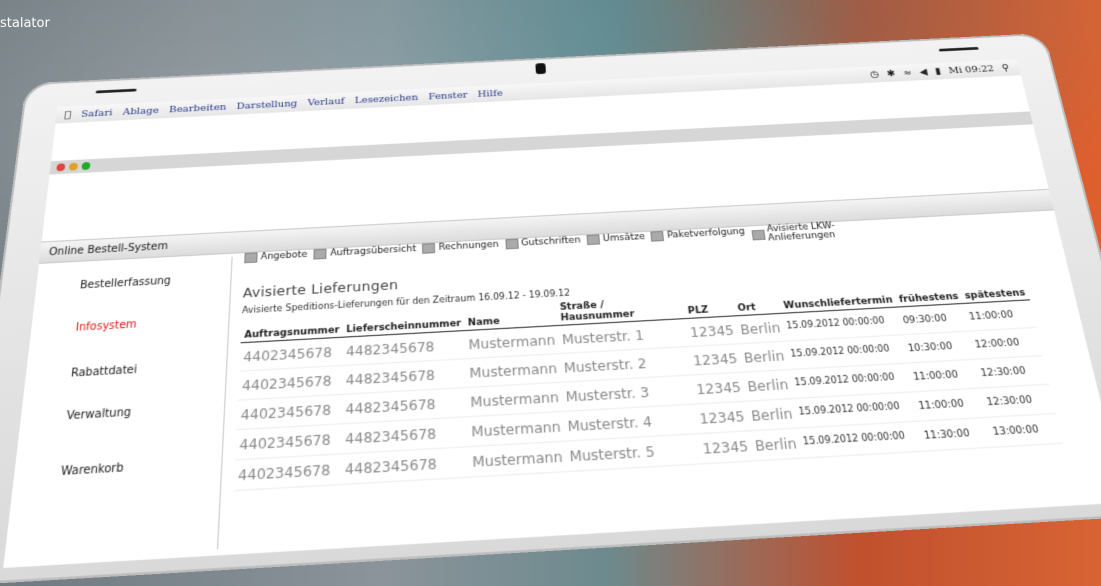 This screenshot has height=586, width=1101. What do you see at coordinates (633, 453) in the screenshot?
I see `cell-strasse: Musterstr. 5` at bounding box center [633, 453].